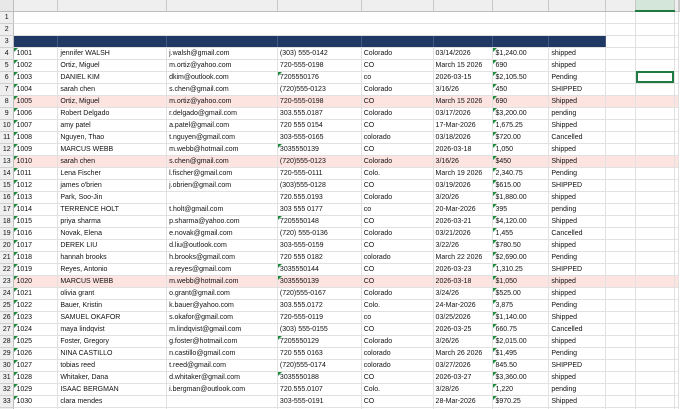 This screenshot has width=680, height=409. I want to click on cell-phone: 3035550144, so click(319, 269).